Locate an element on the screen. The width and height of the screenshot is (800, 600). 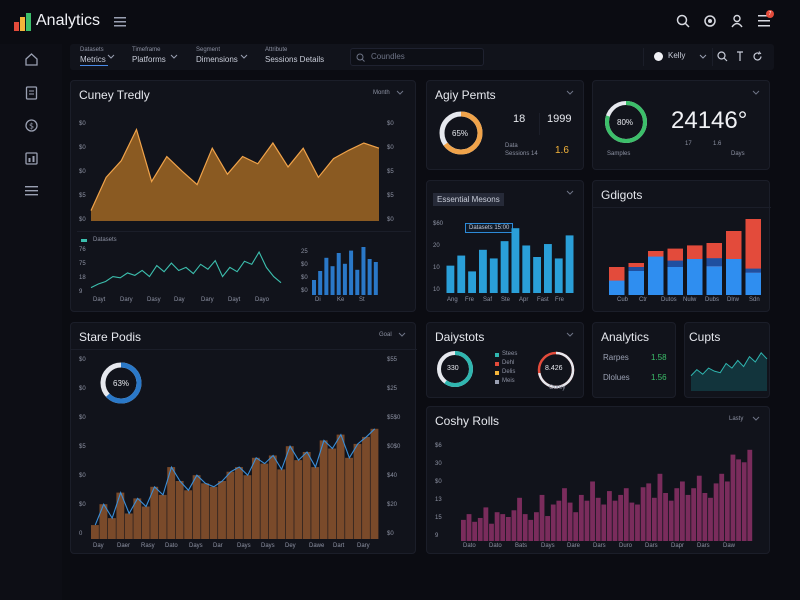
currency-icon: $ is located at coordinates (31, 125).